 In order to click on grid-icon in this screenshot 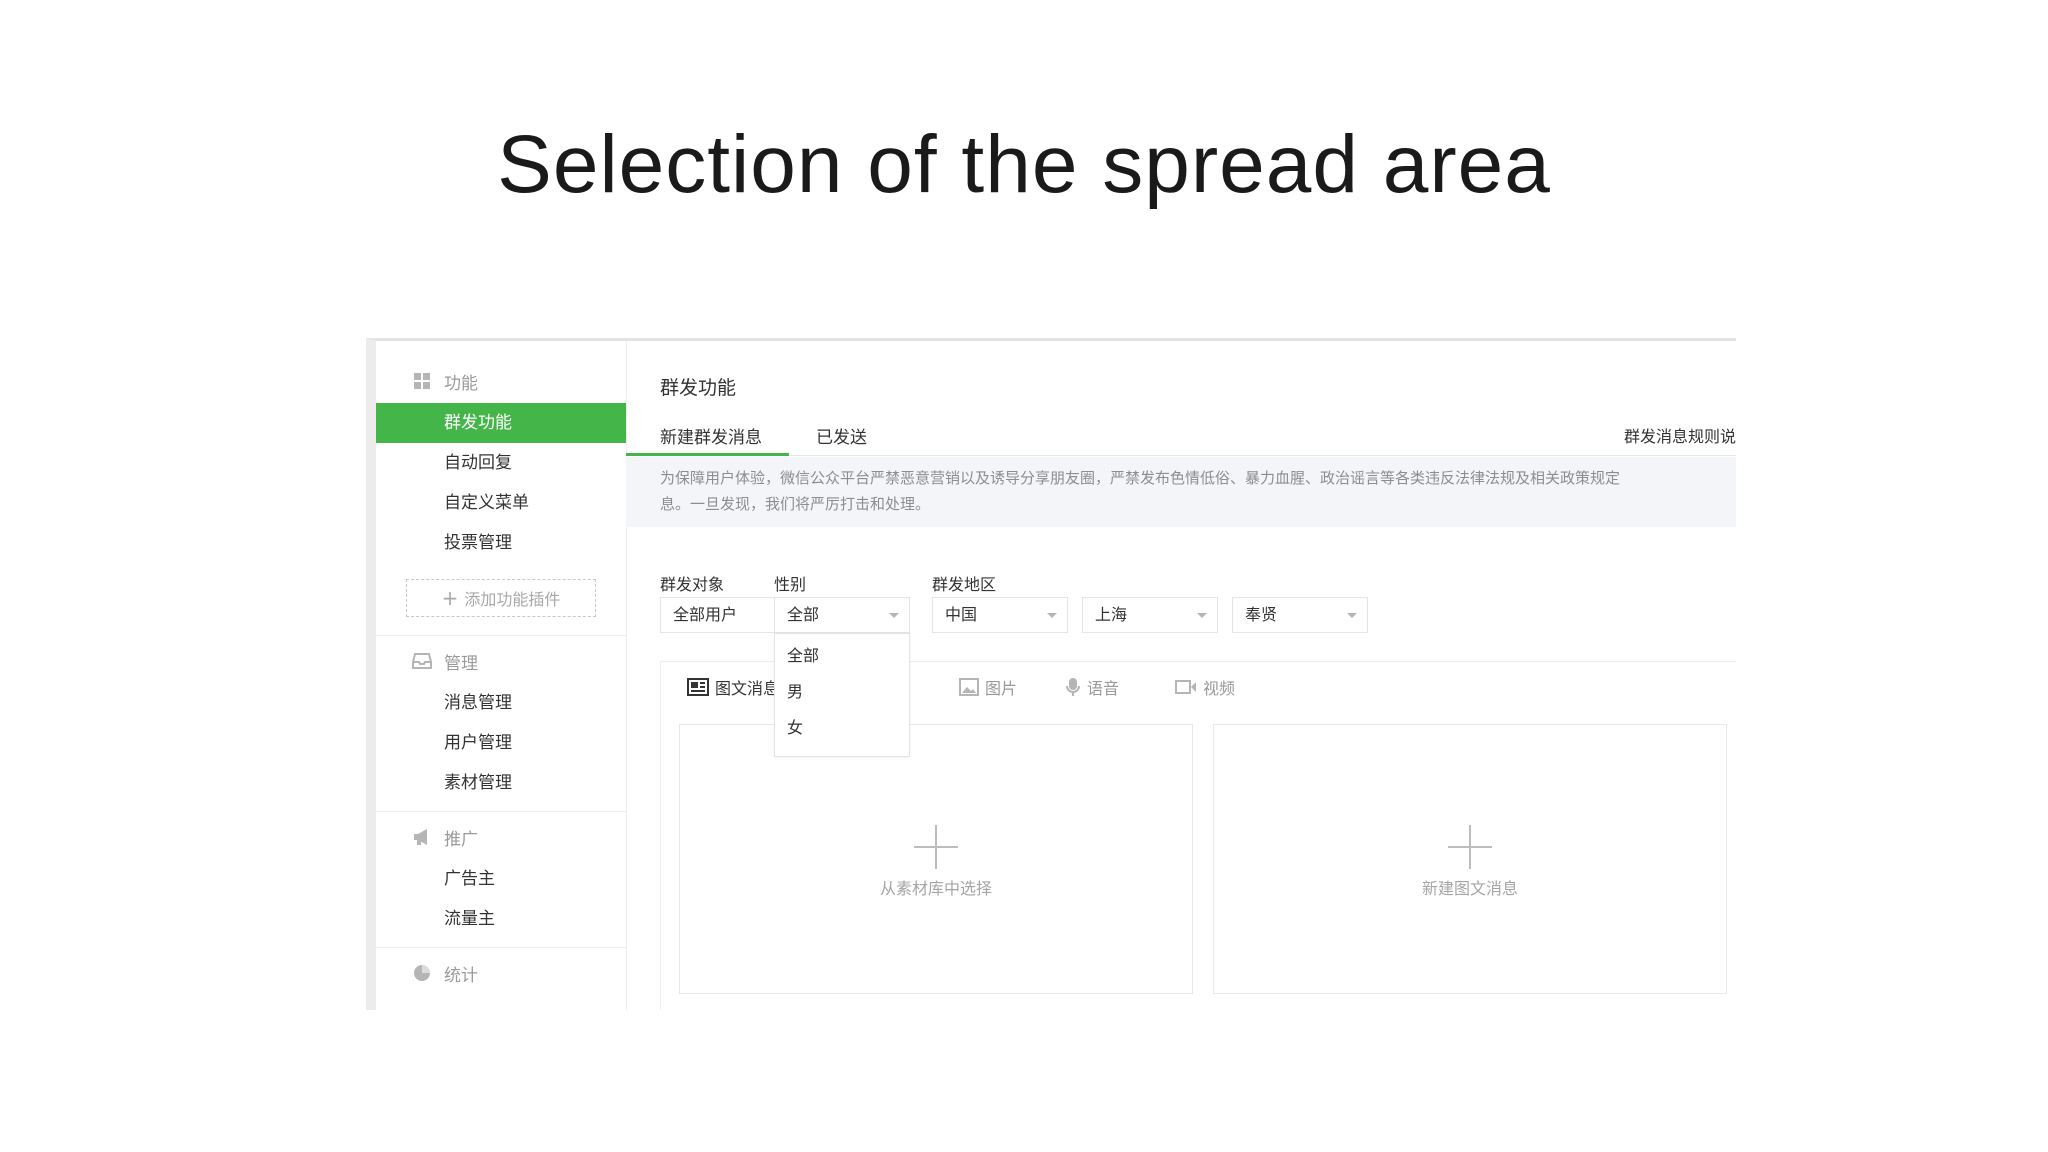, I will do `click(422, 381)`.